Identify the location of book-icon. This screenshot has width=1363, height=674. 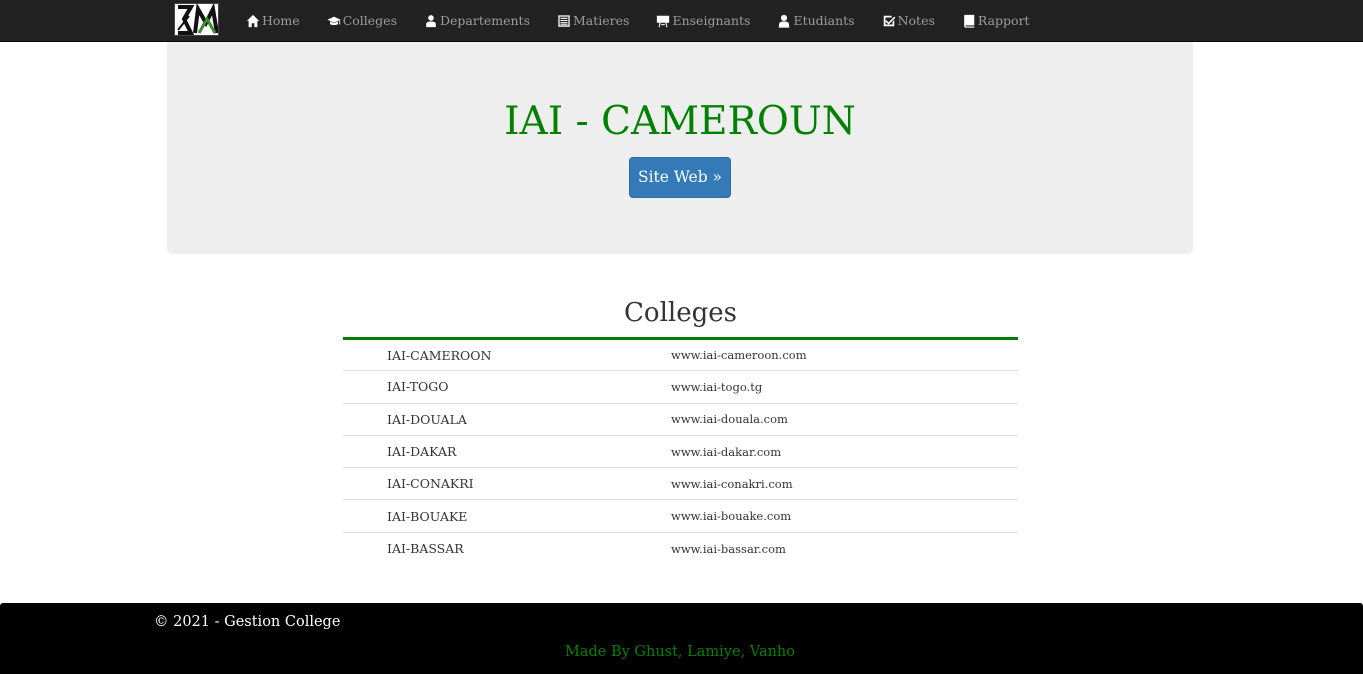
(969, 21).